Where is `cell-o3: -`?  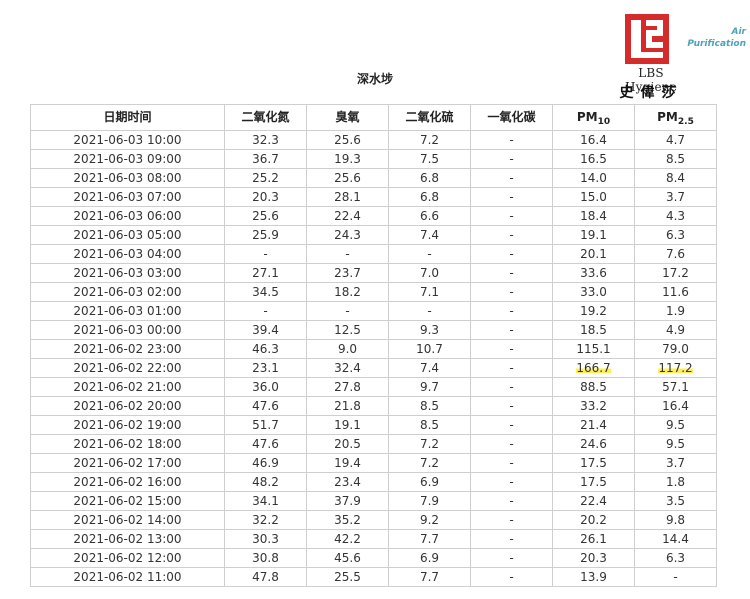 cell-o3: - is located at coordinates (347, 254).